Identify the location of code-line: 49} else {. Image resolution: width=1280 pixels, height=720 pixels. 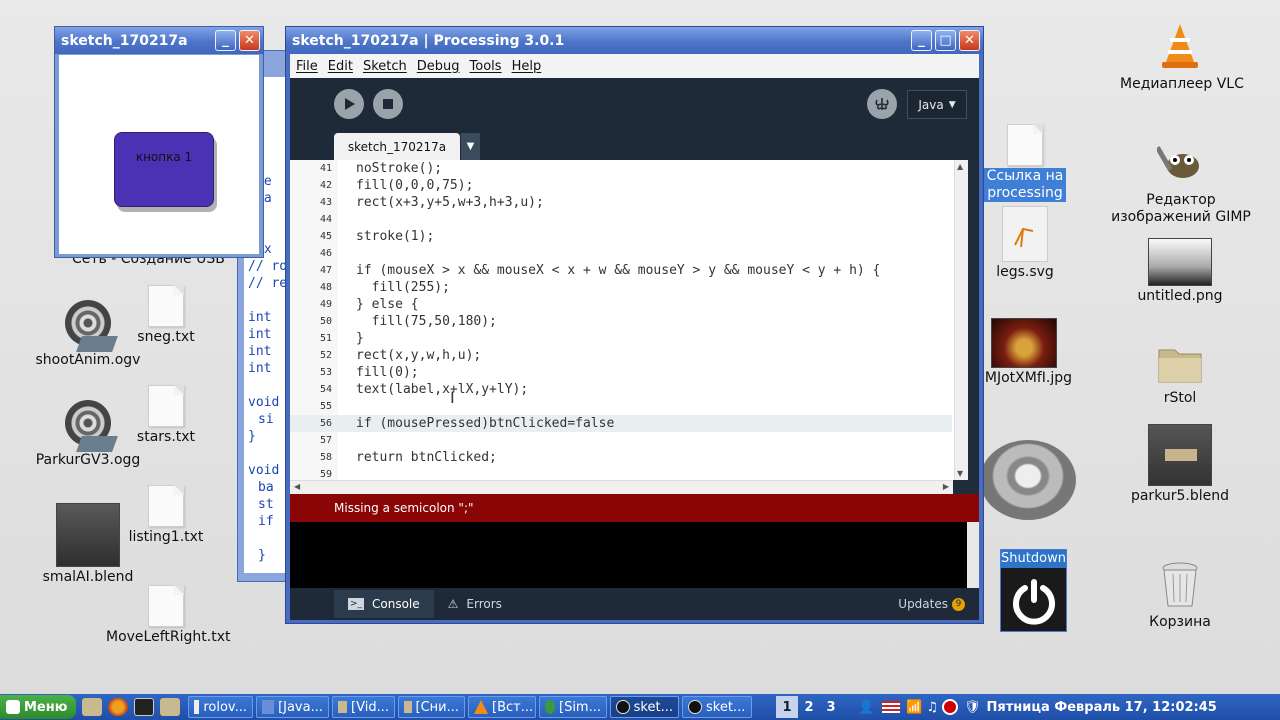
(621, 304).